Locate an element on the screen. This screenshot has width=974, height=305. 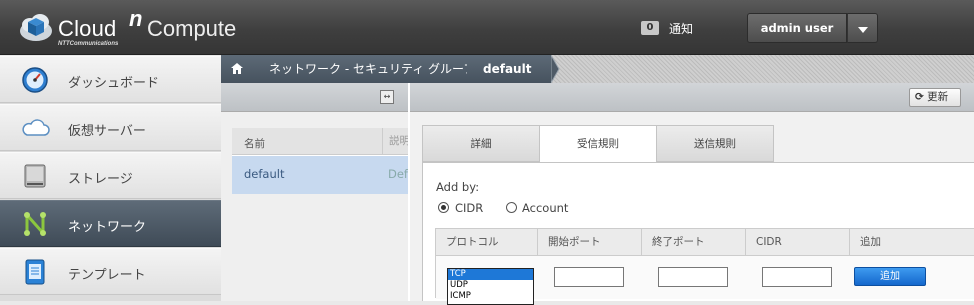
refresh-icon: ⟳ is located at coordinates (919, 97).